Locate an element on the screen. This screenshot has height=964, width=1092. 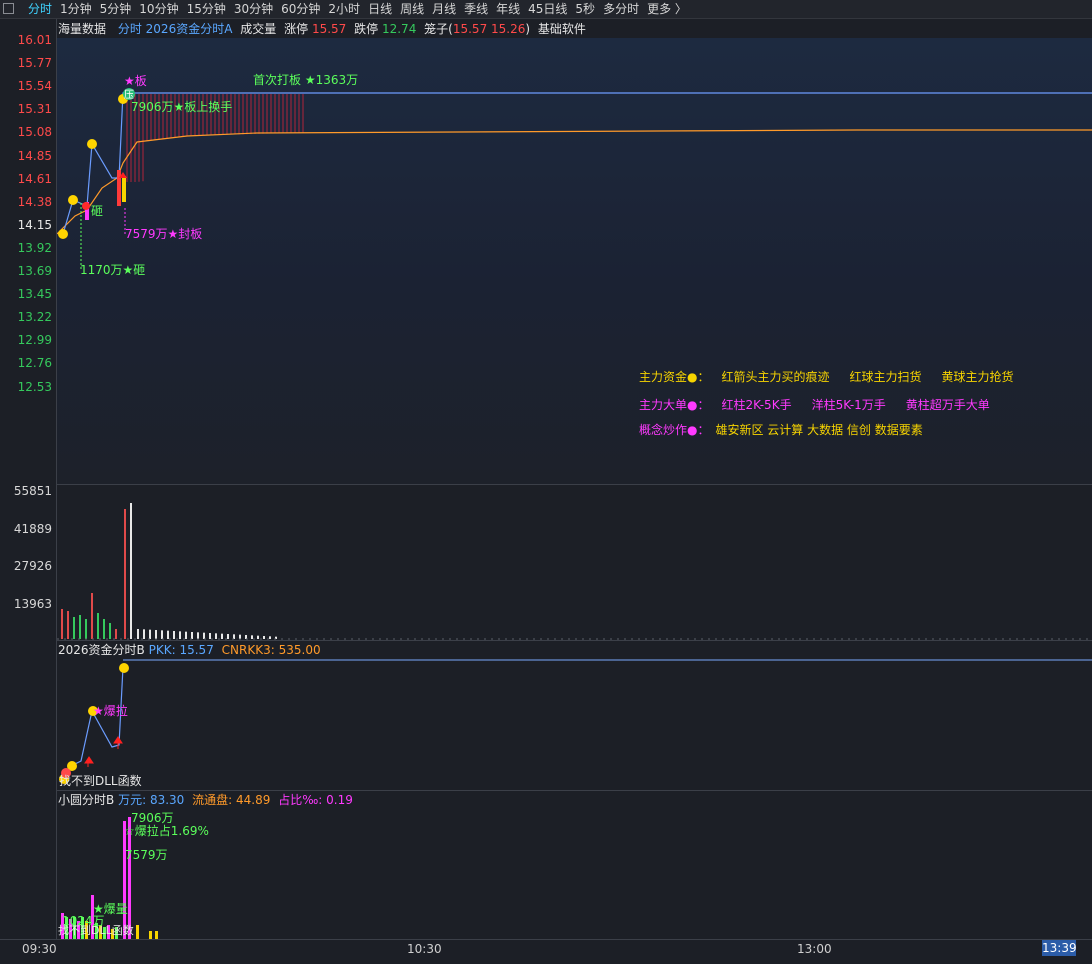
price-tick-label: 14.61 is located at coordinates (34, 178).